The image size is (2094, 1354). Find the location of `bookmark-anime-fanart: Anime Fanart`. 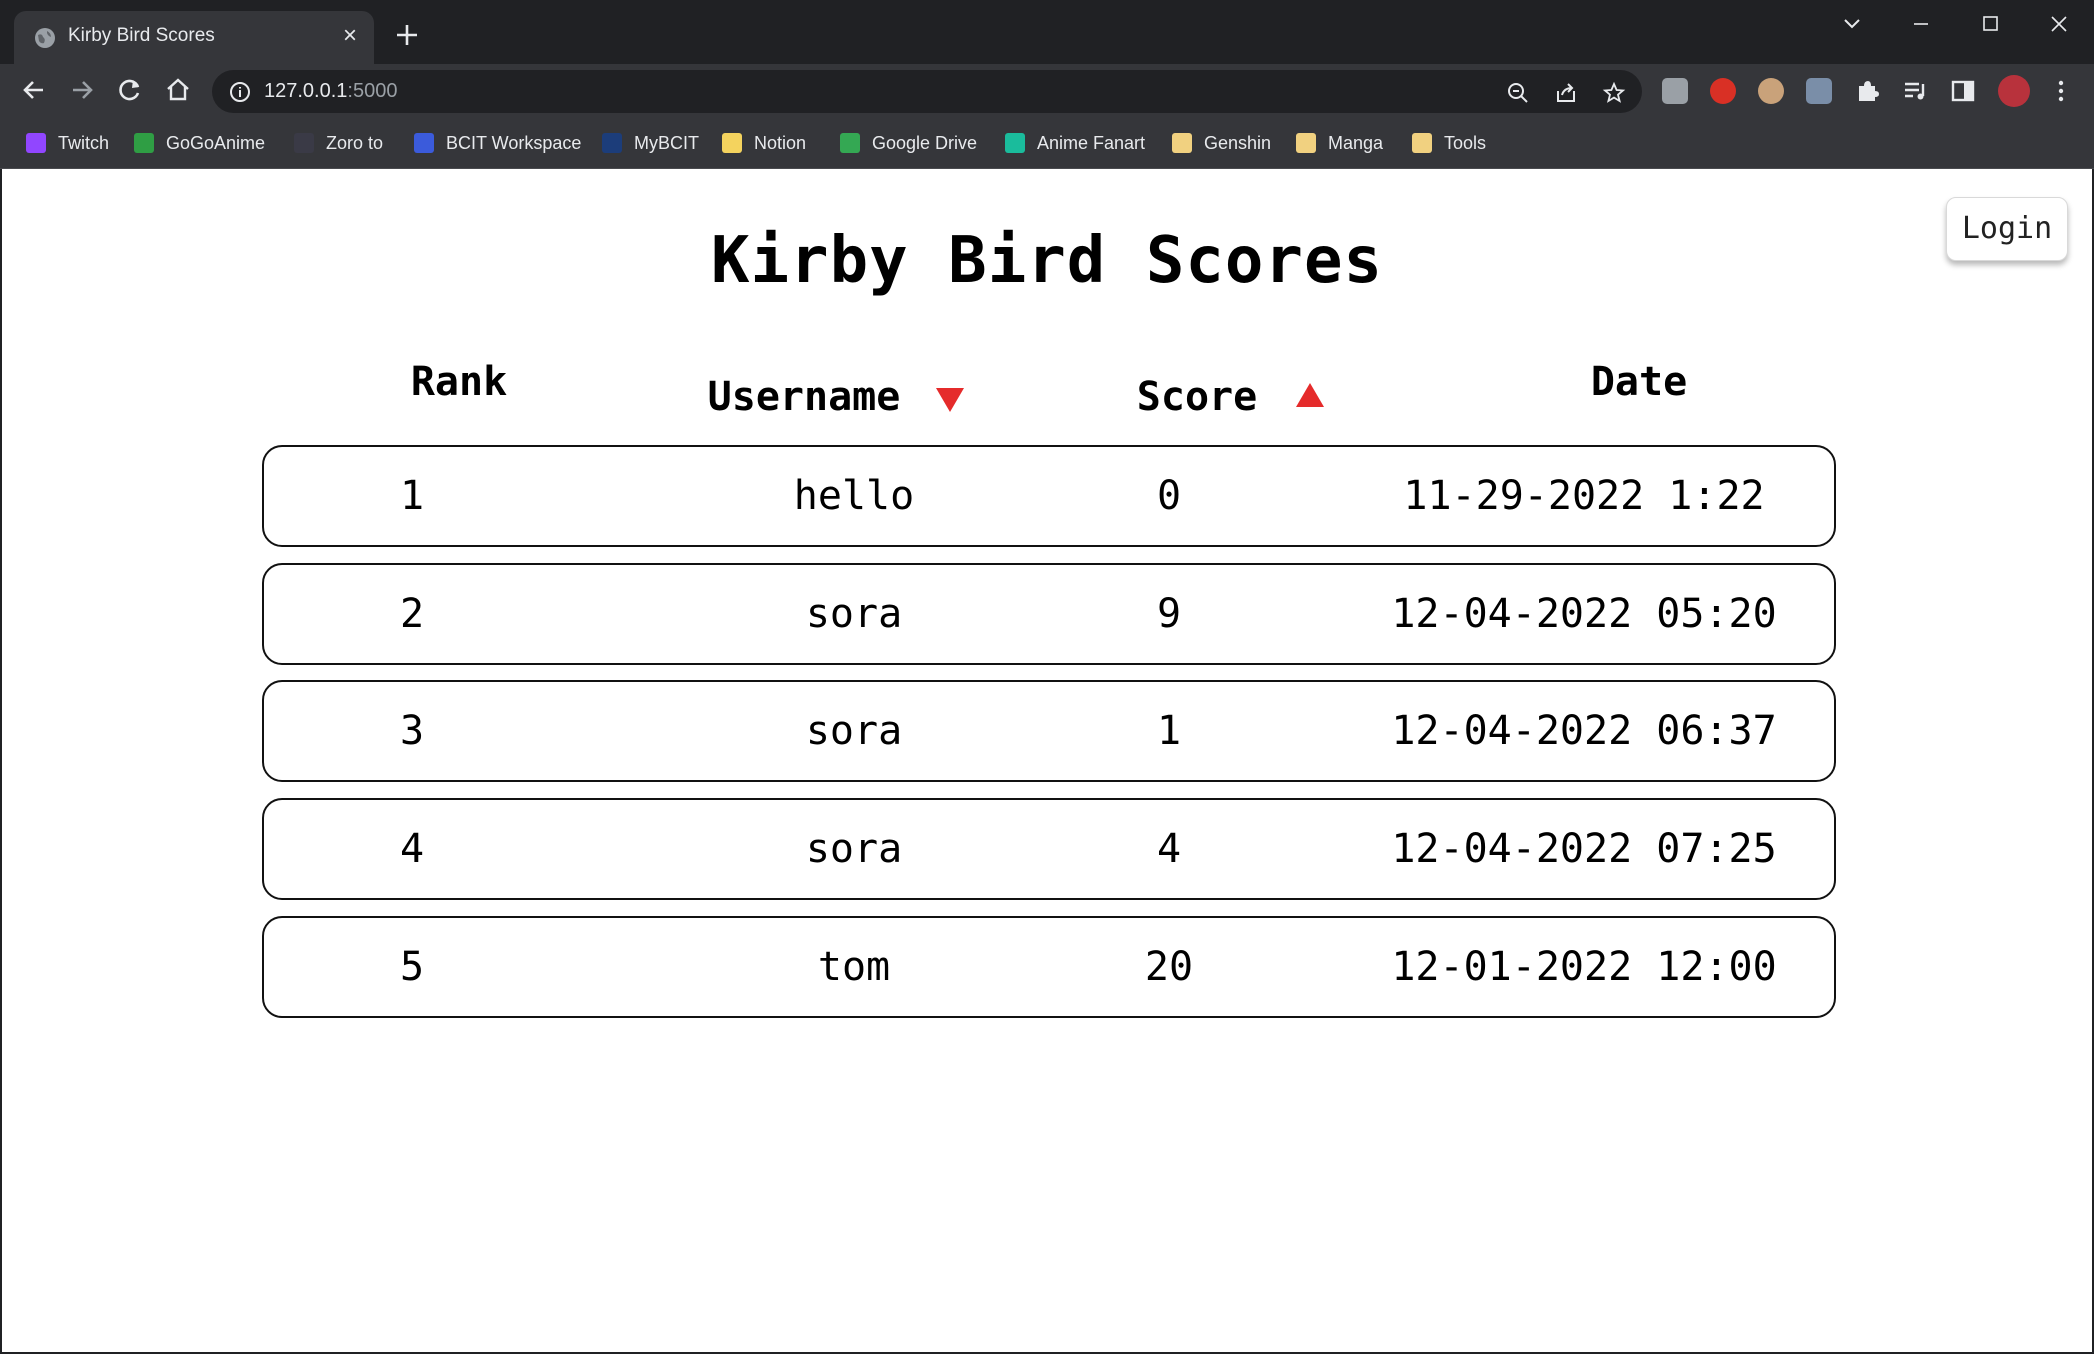

bookmark-anime-fanart: Anime Fanart is located at coordinates (1075, 143).